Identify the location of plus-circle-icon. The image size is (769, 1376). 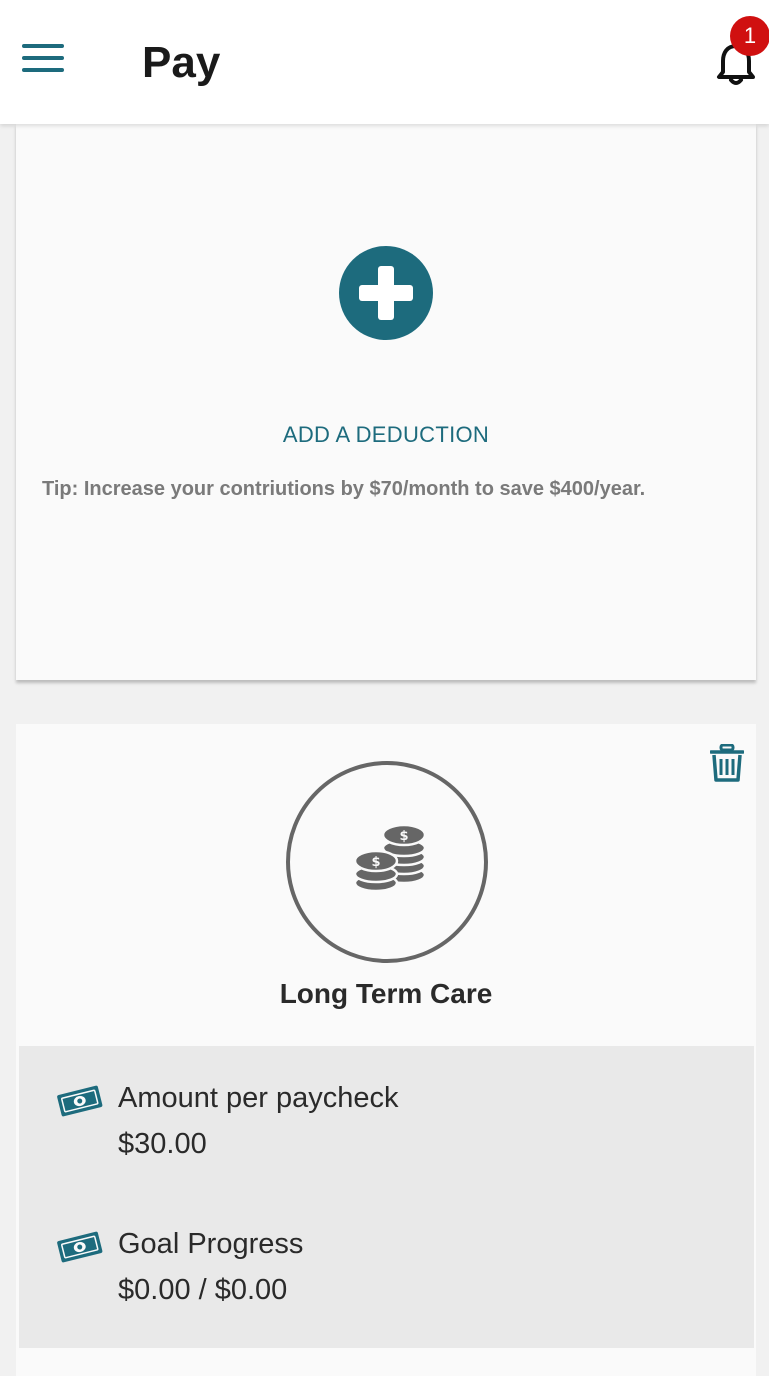
(386, 293).